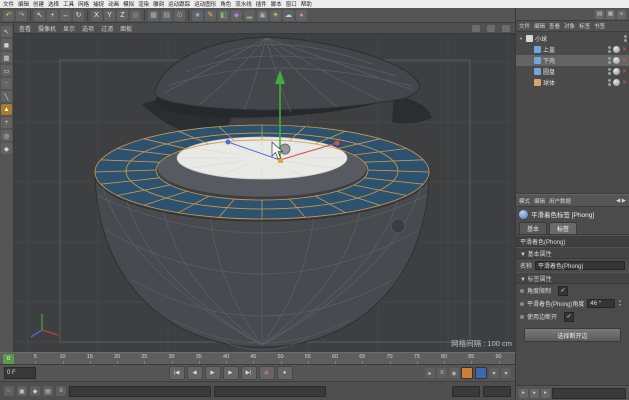 Image resolution: width=629 pixels, height=400 pixels. Describe the element at coordinates (287, 73) in the screenshot. I see `sphere-lid` at that location.